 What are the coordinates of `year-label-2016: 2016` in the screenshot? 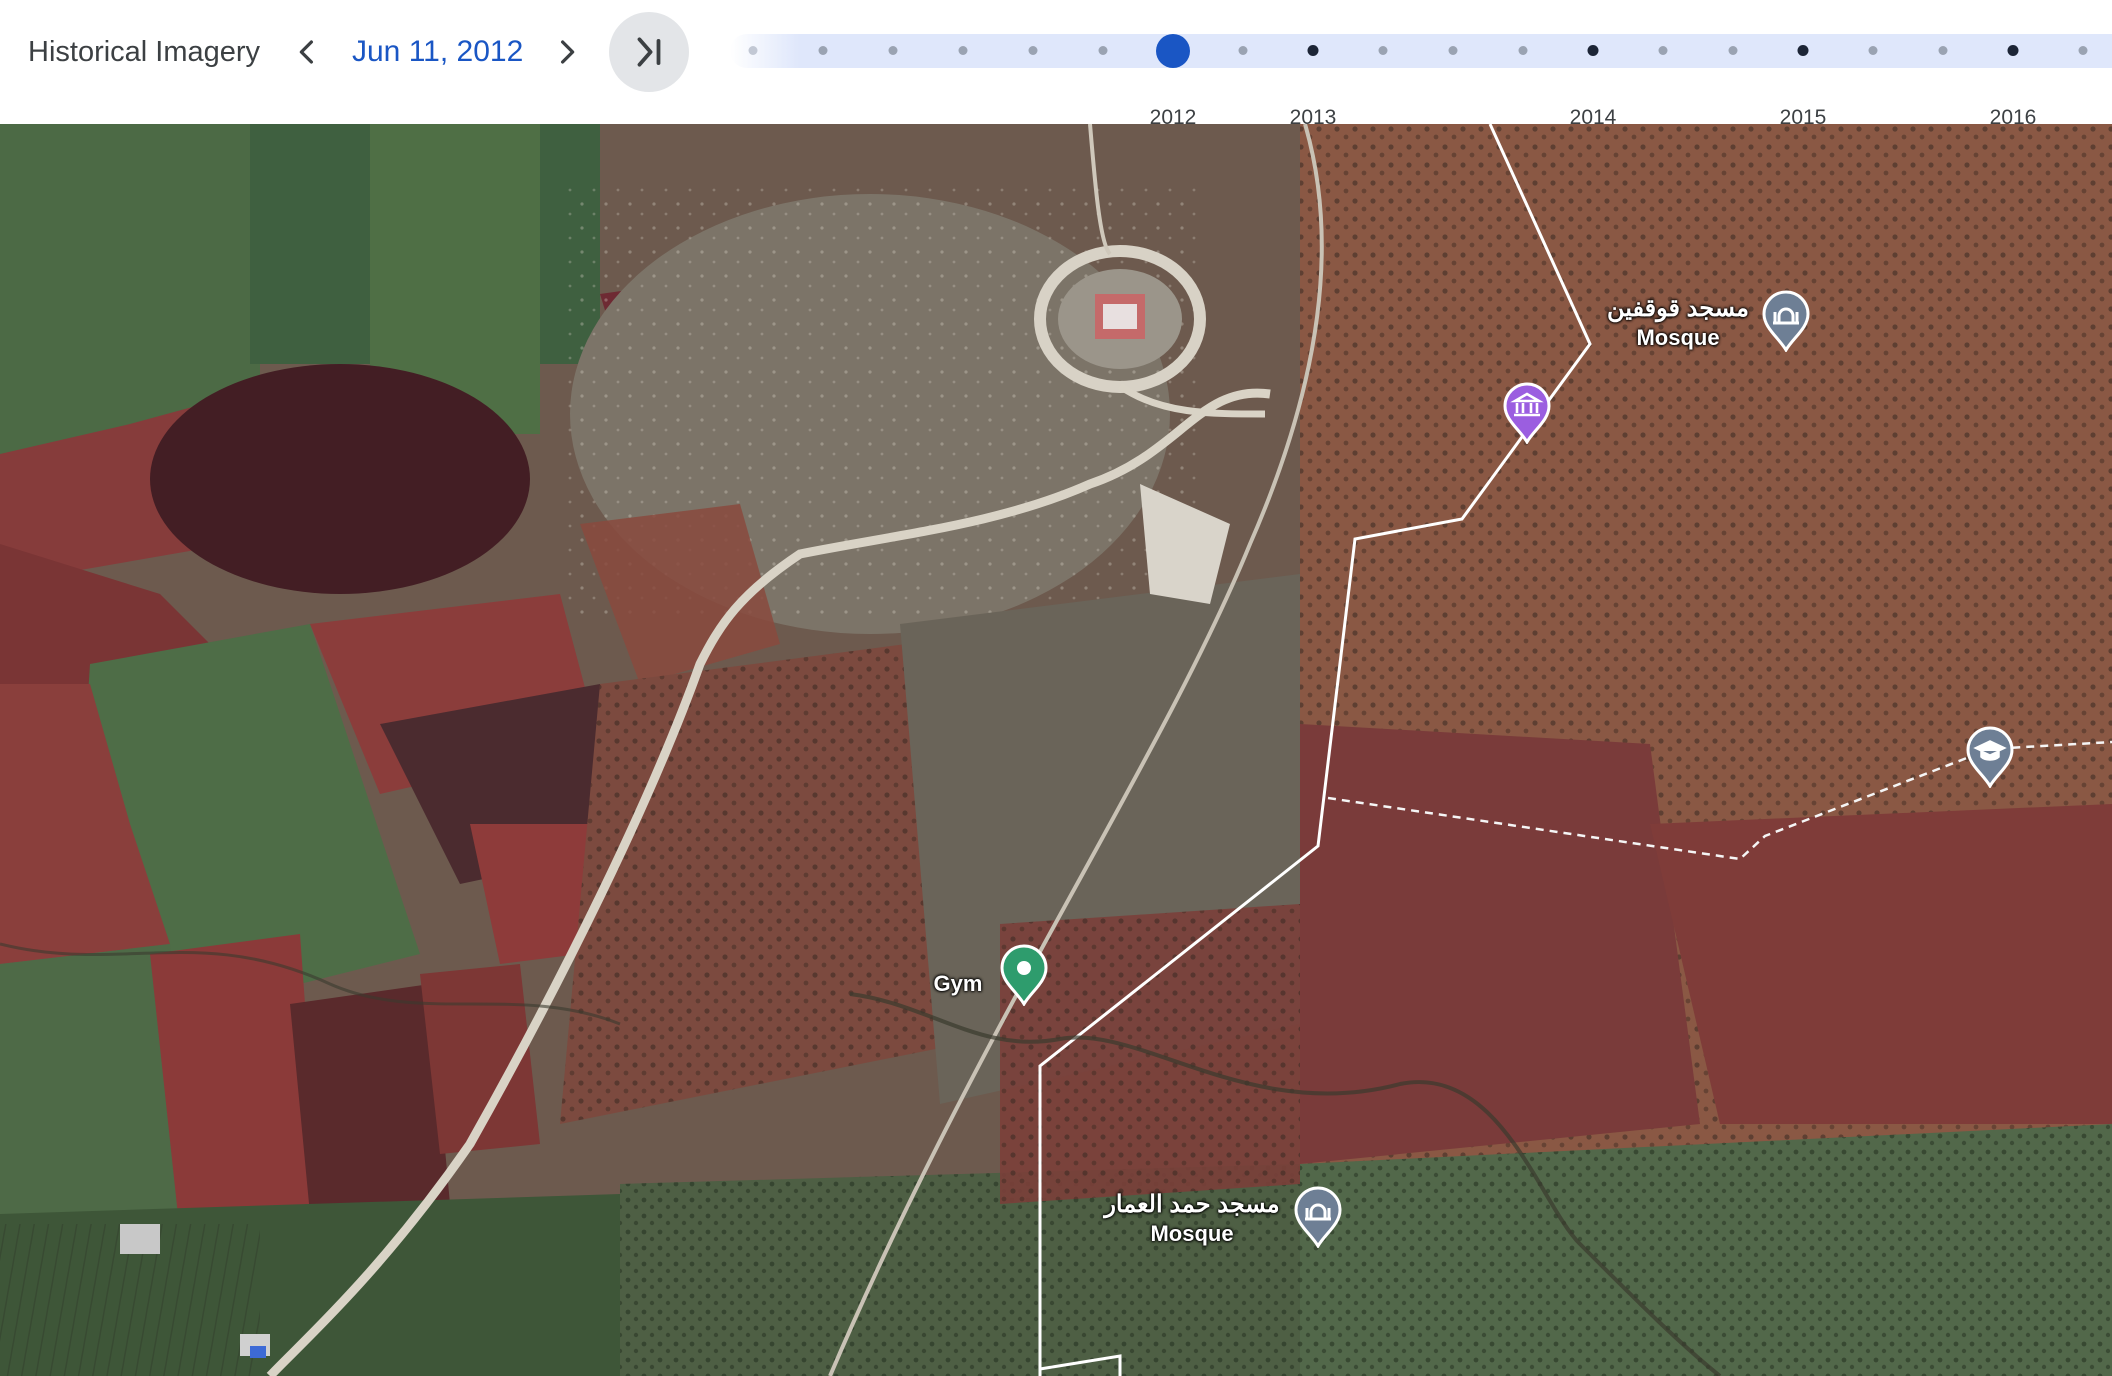 It's located at (2013, 117).